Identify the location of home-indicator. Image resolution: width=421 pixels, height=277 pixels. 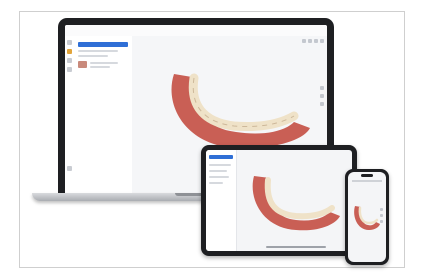
(296, 247).